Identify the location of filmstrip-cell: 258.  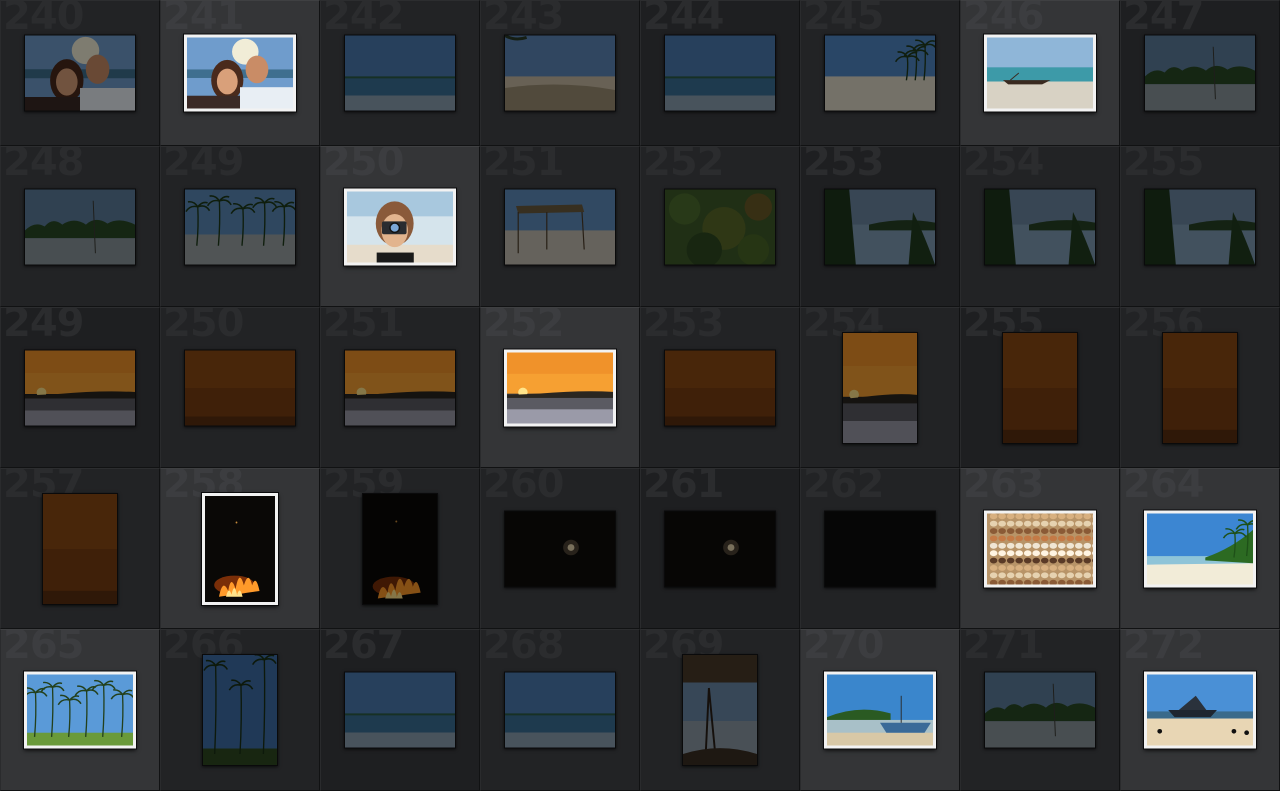
(240, 548).